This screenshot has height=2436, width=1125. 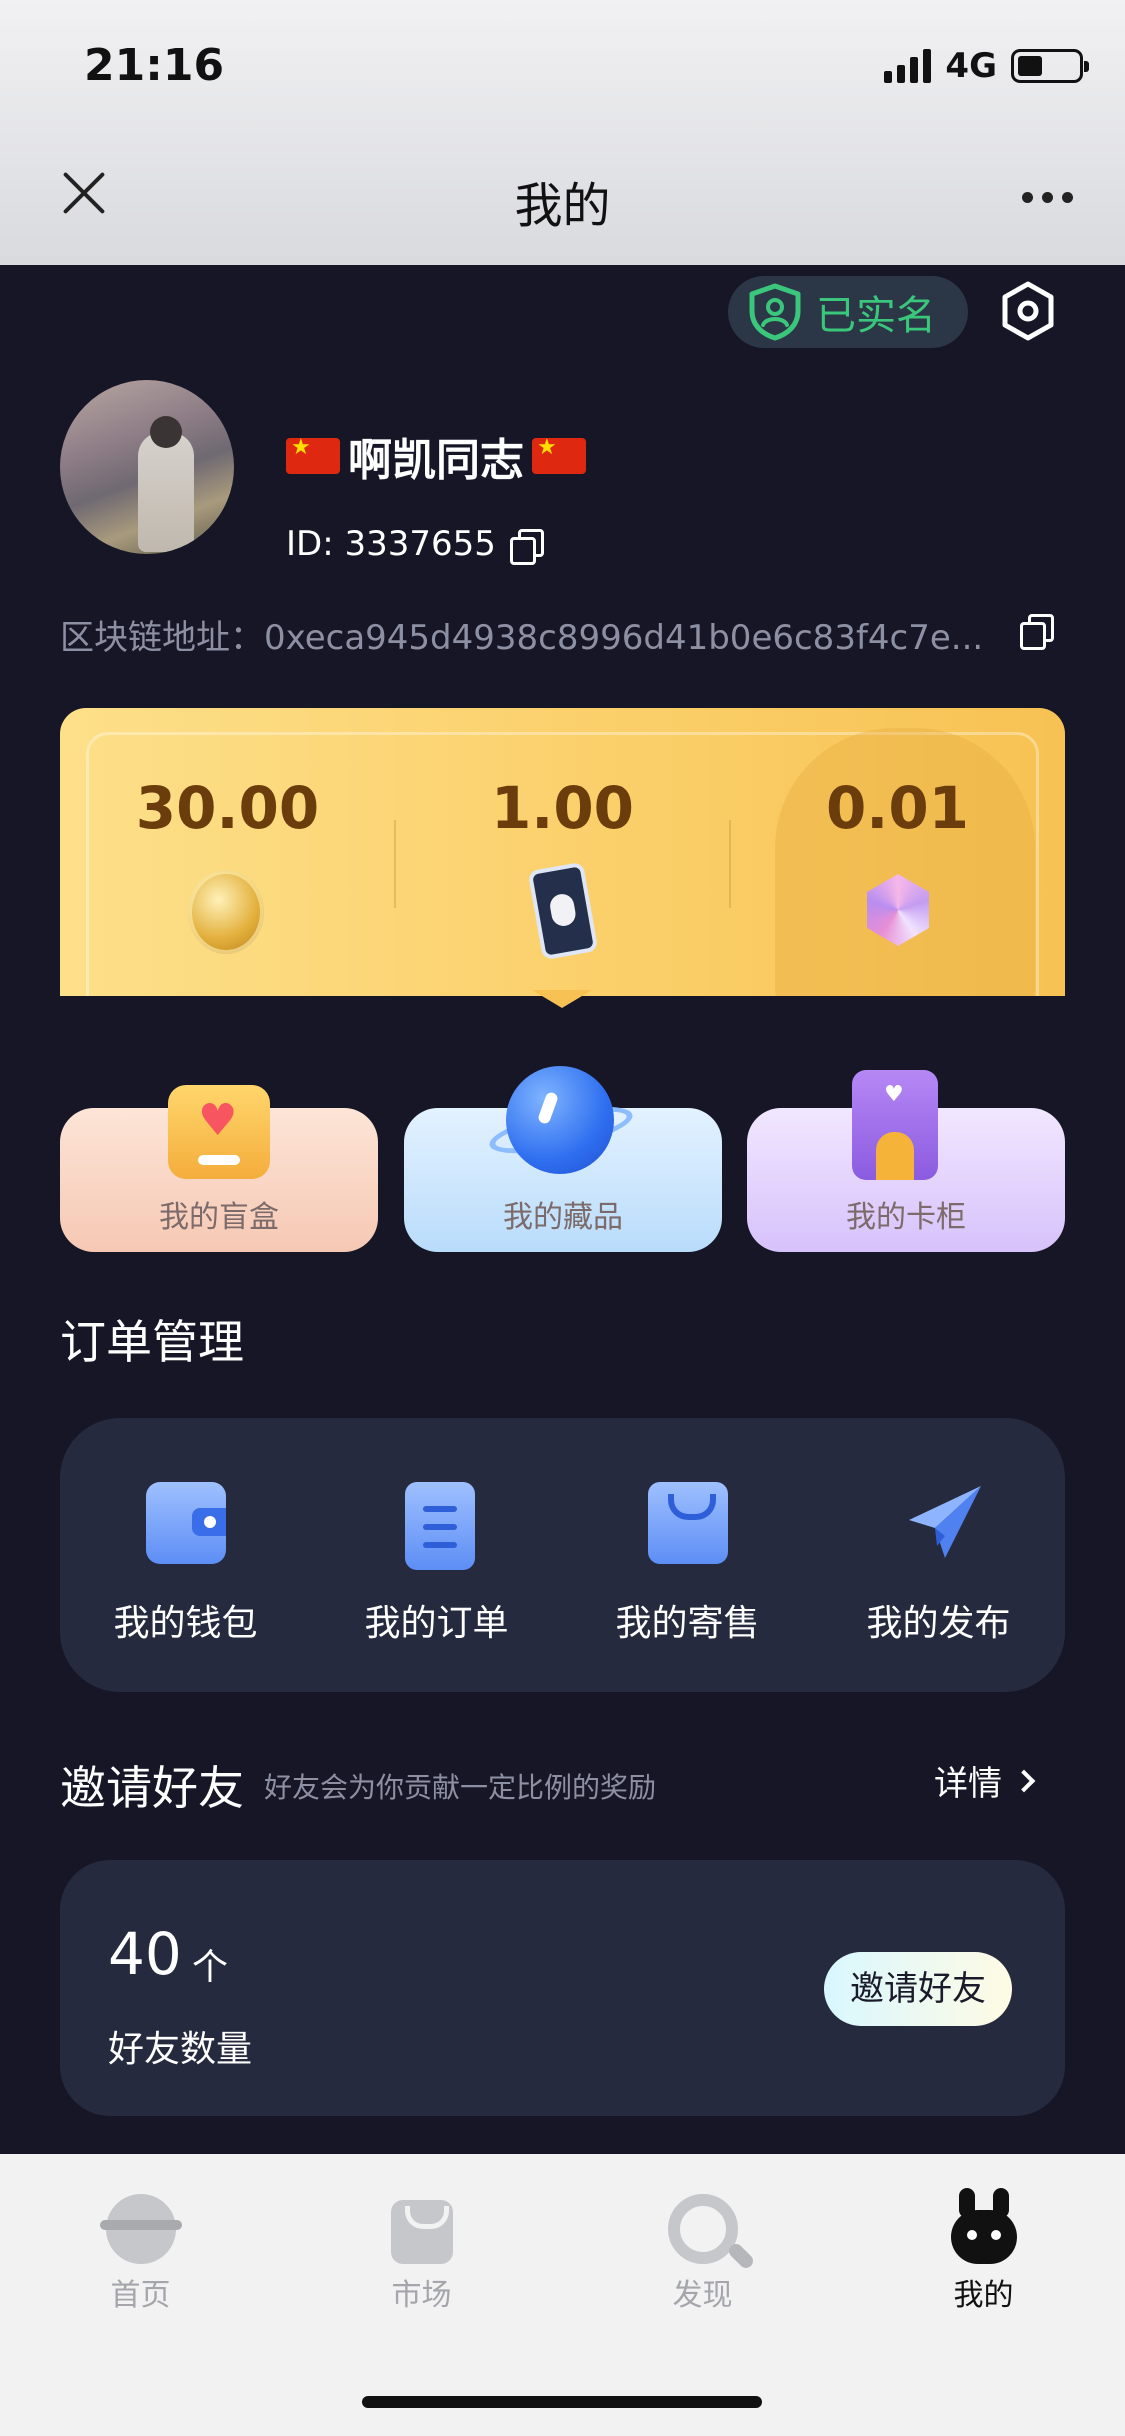 I want to click on verified-label: 已实名, so click(x=876, y=316).